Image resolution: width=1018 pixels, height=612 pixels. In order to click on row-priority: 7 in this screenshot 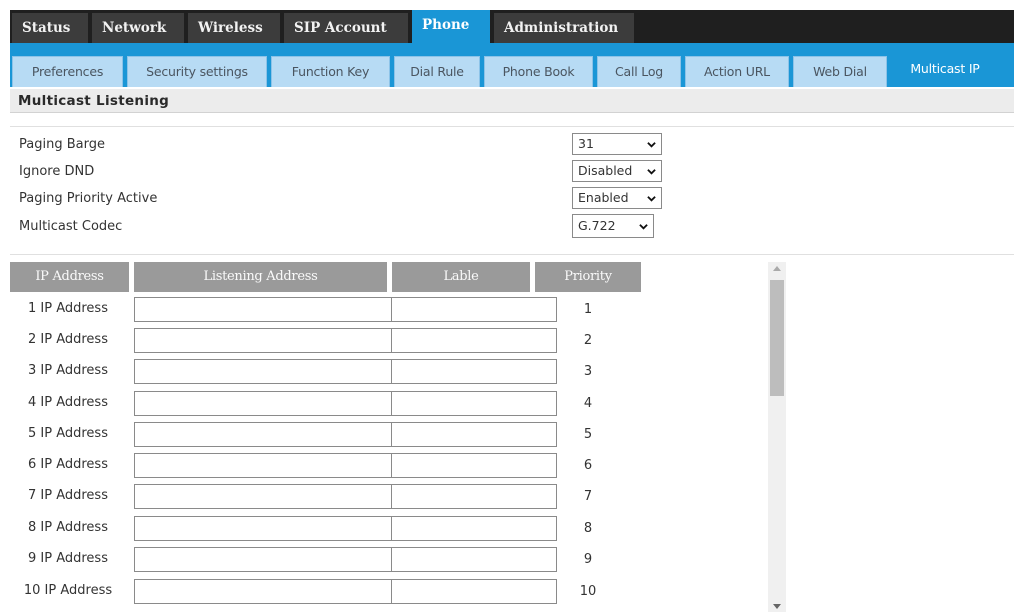, I will do `click(588, 496)`.